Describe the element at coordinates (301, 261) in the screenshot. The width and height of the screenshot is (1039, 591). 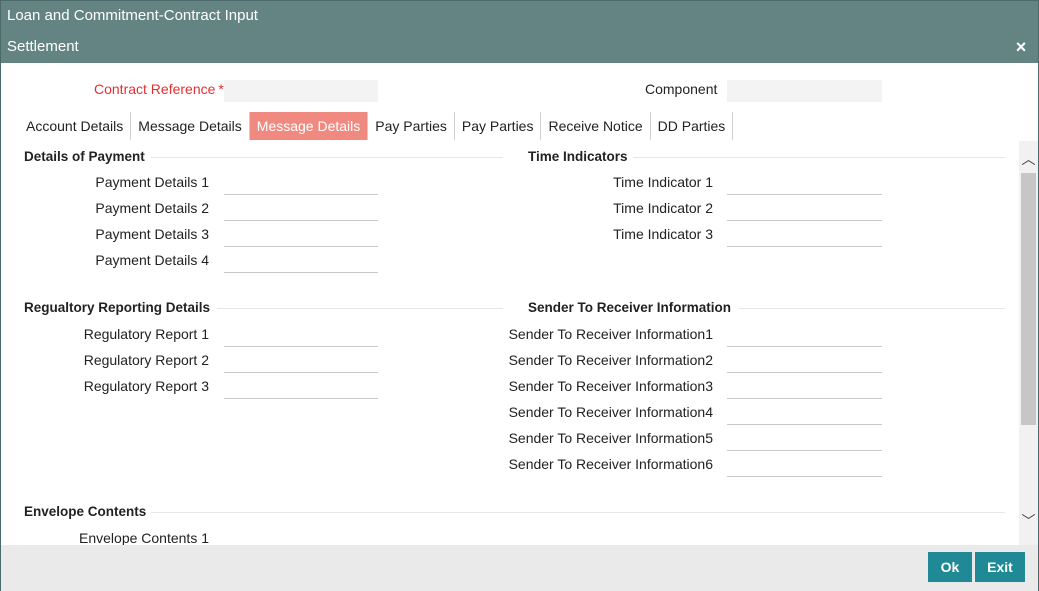
I see `payment-details-4-input` at that location.